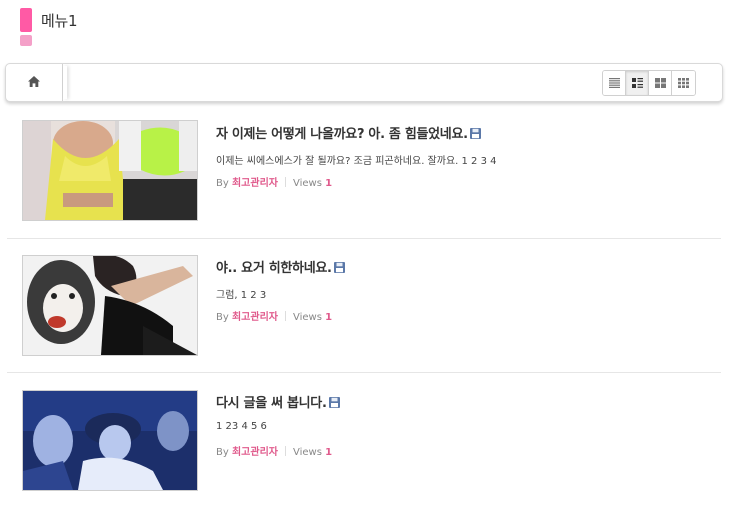 This screenshot has width=731, height=507. I want to click on post-title-link: 자 이제는 어떻게 나올까요? 아. 좀 힘들었네요., so click(348, 132).